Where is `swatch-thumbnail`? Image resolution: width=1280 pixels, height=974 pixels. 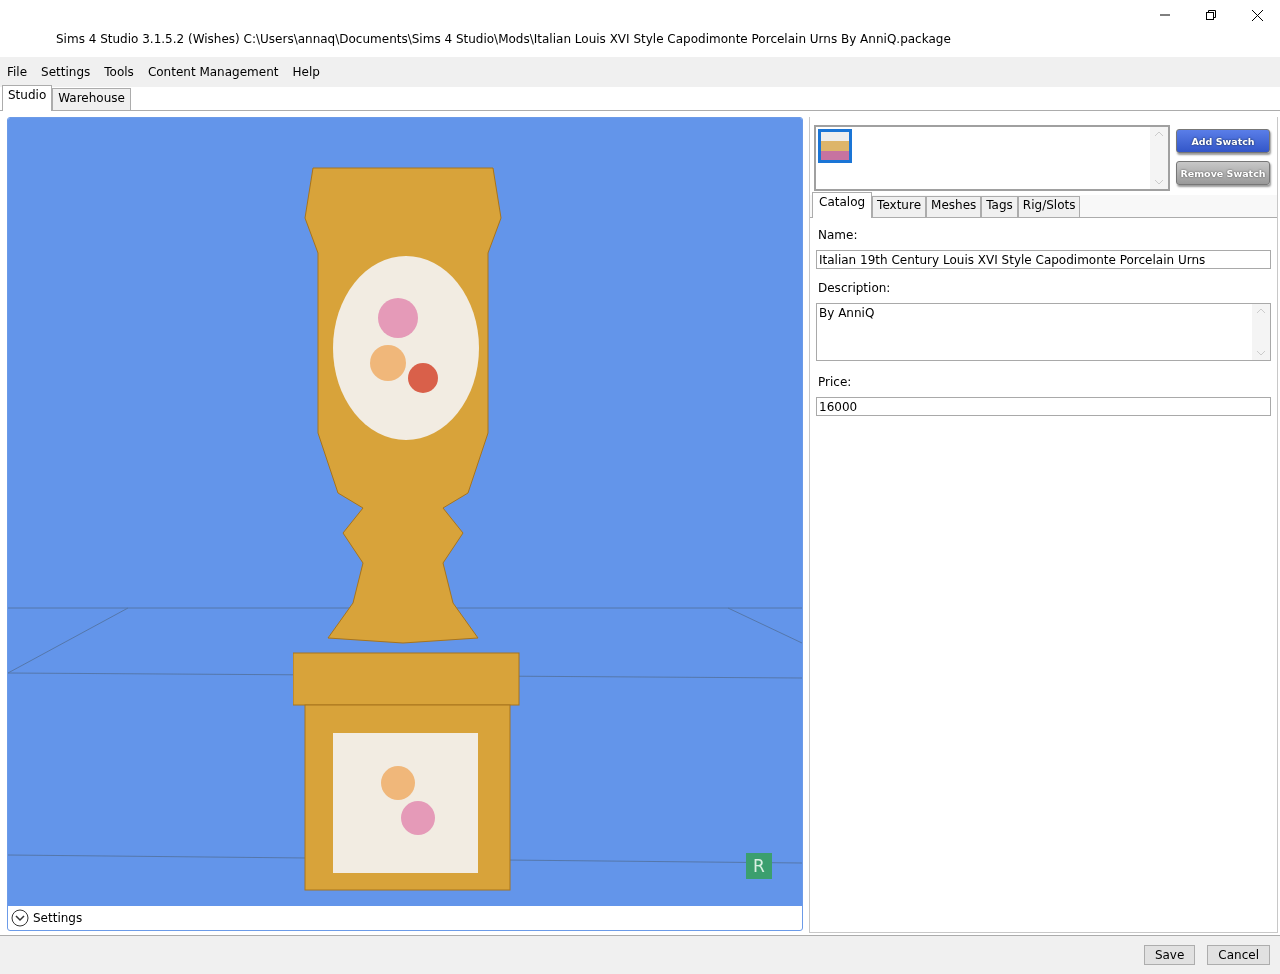
swatch-thumbnail is located at coordinates (835, 146).